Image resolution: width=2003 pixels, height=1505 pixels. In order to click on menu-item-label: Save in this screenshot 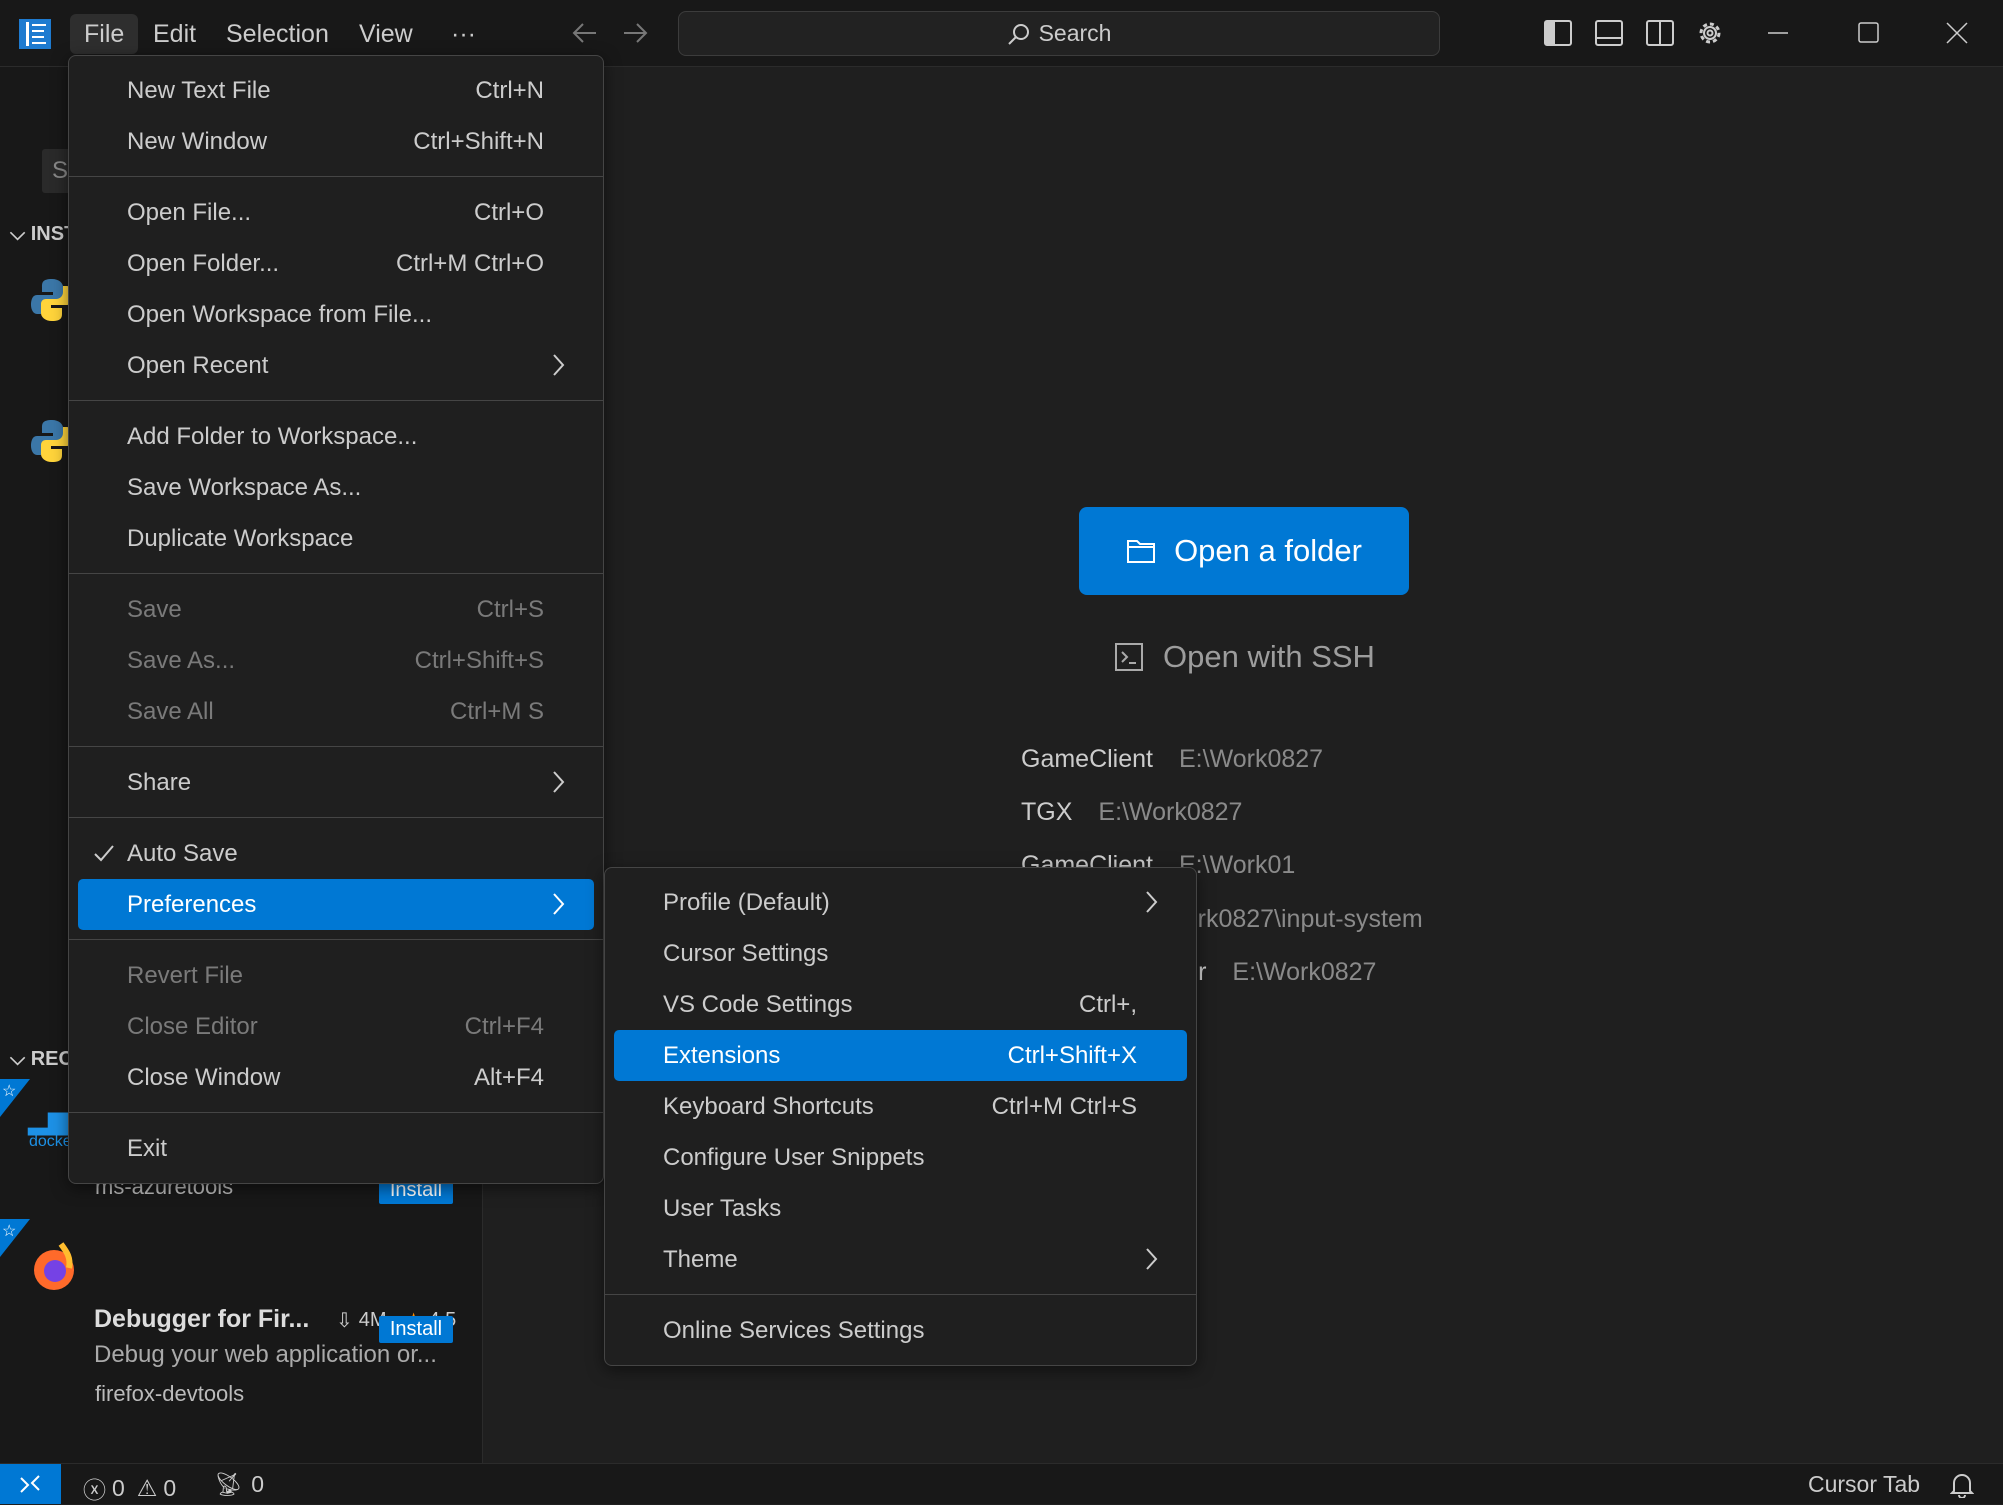, I will do `click(154, 609)`.